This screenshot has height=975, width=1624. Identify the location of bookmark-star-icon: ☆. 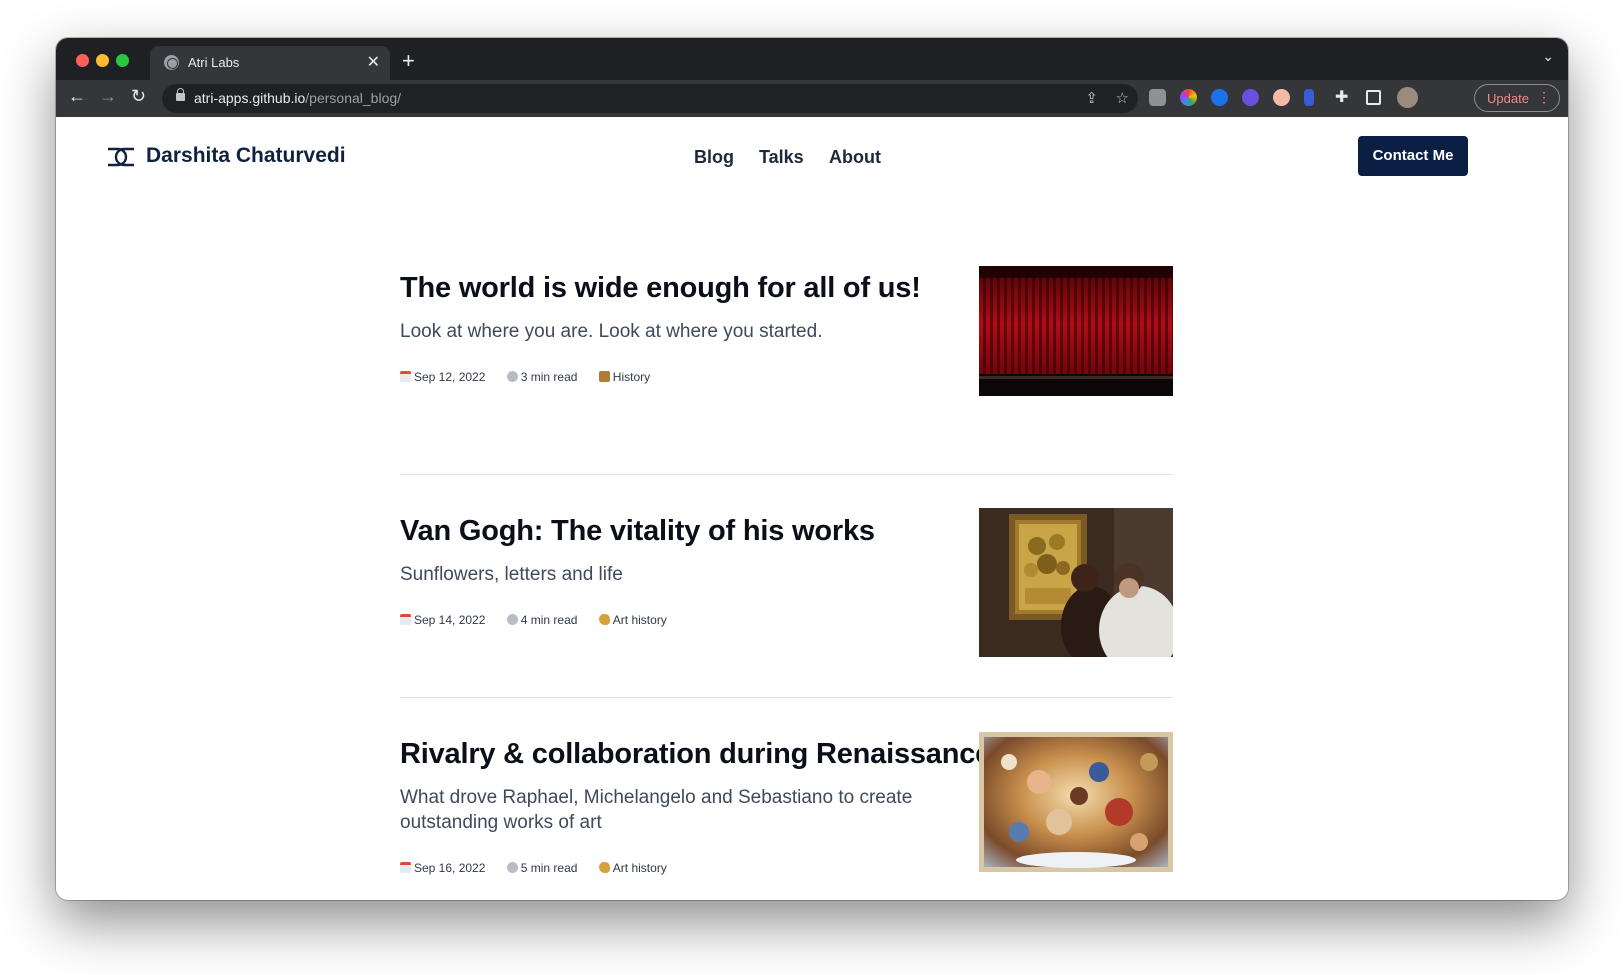
(1122, 98).